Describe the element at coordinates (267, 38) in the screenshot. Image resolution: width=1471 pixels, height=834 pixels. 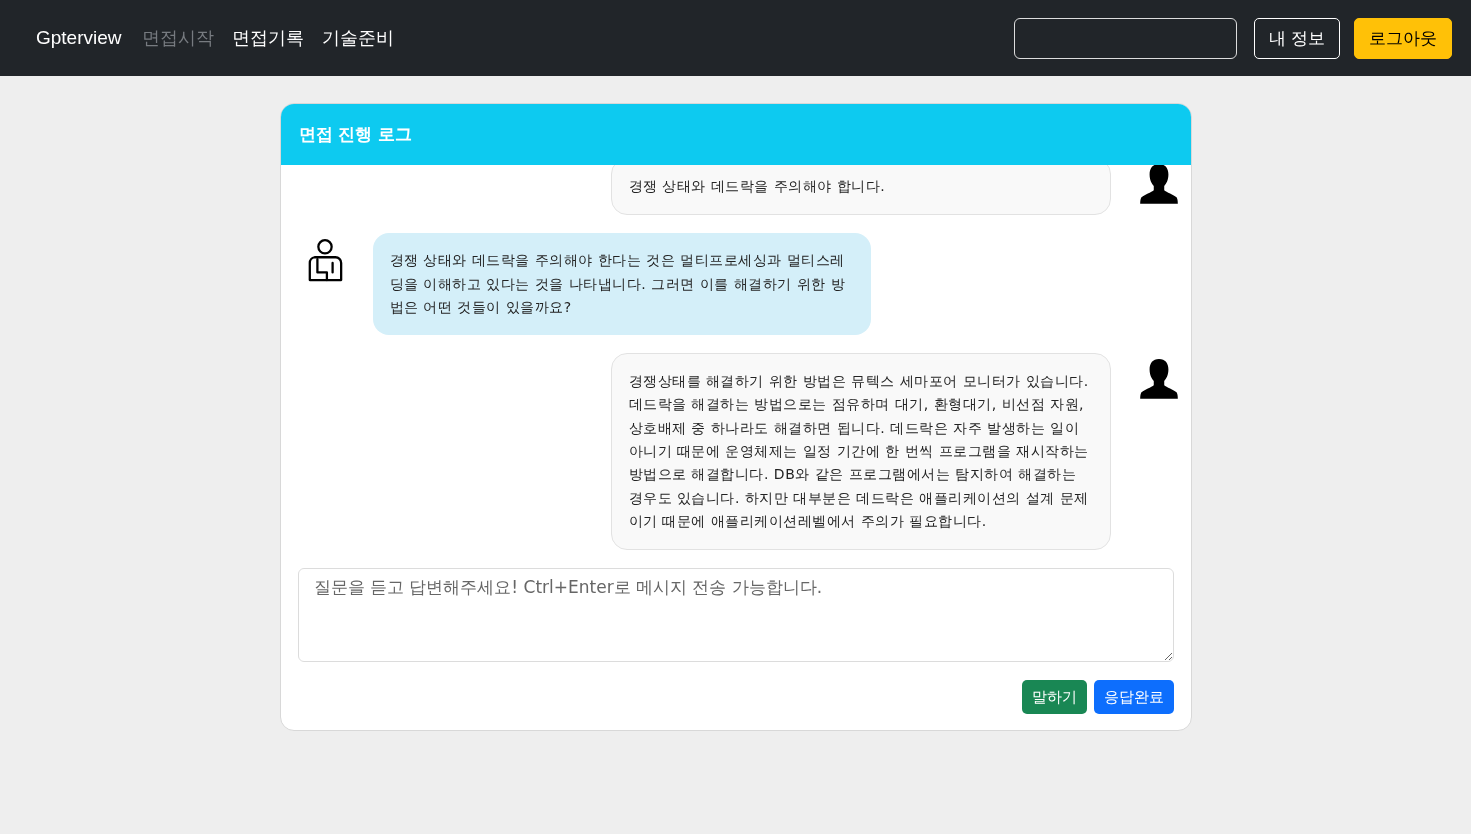
I see `nav-link: 면접기록` at that location.